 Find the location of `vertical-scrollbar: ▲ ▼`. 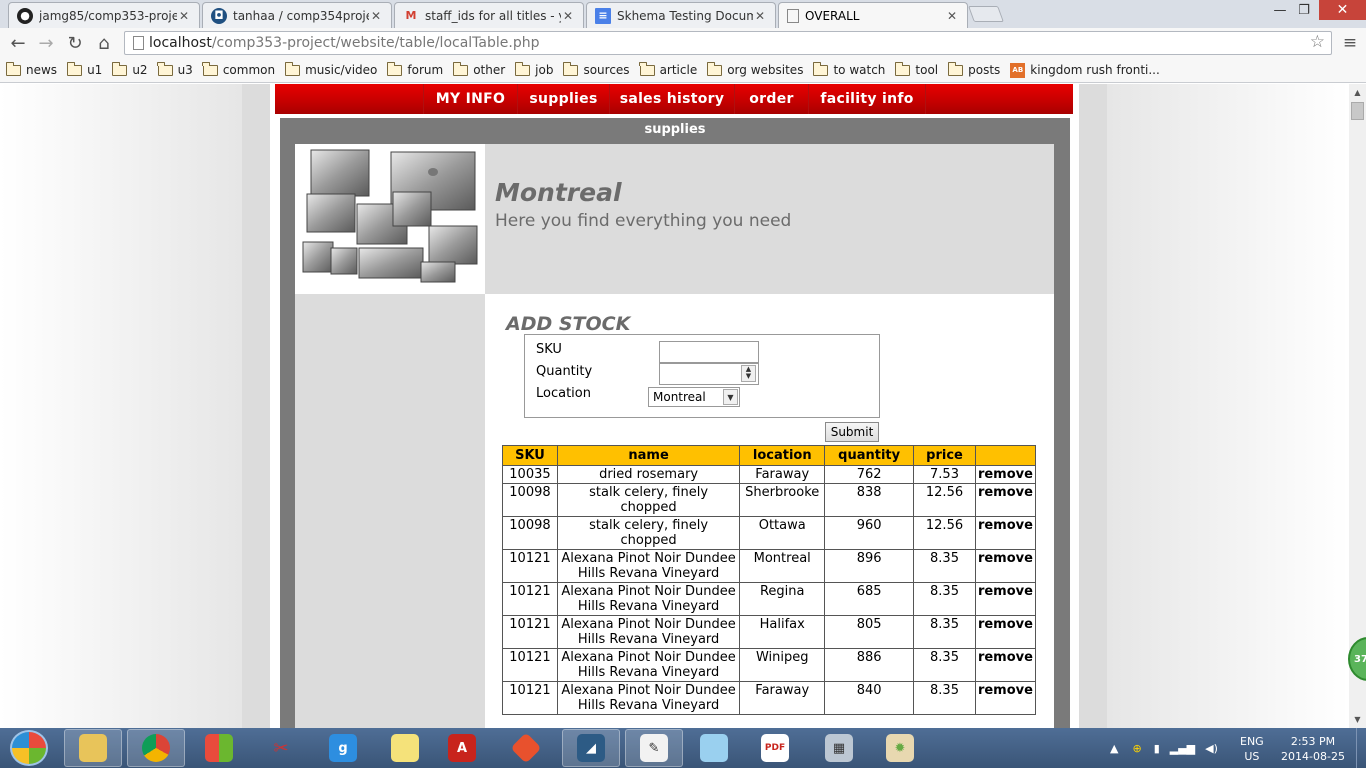

vertical-scrollbar: ▲ ▼ is located at coordinates (1357, 406).